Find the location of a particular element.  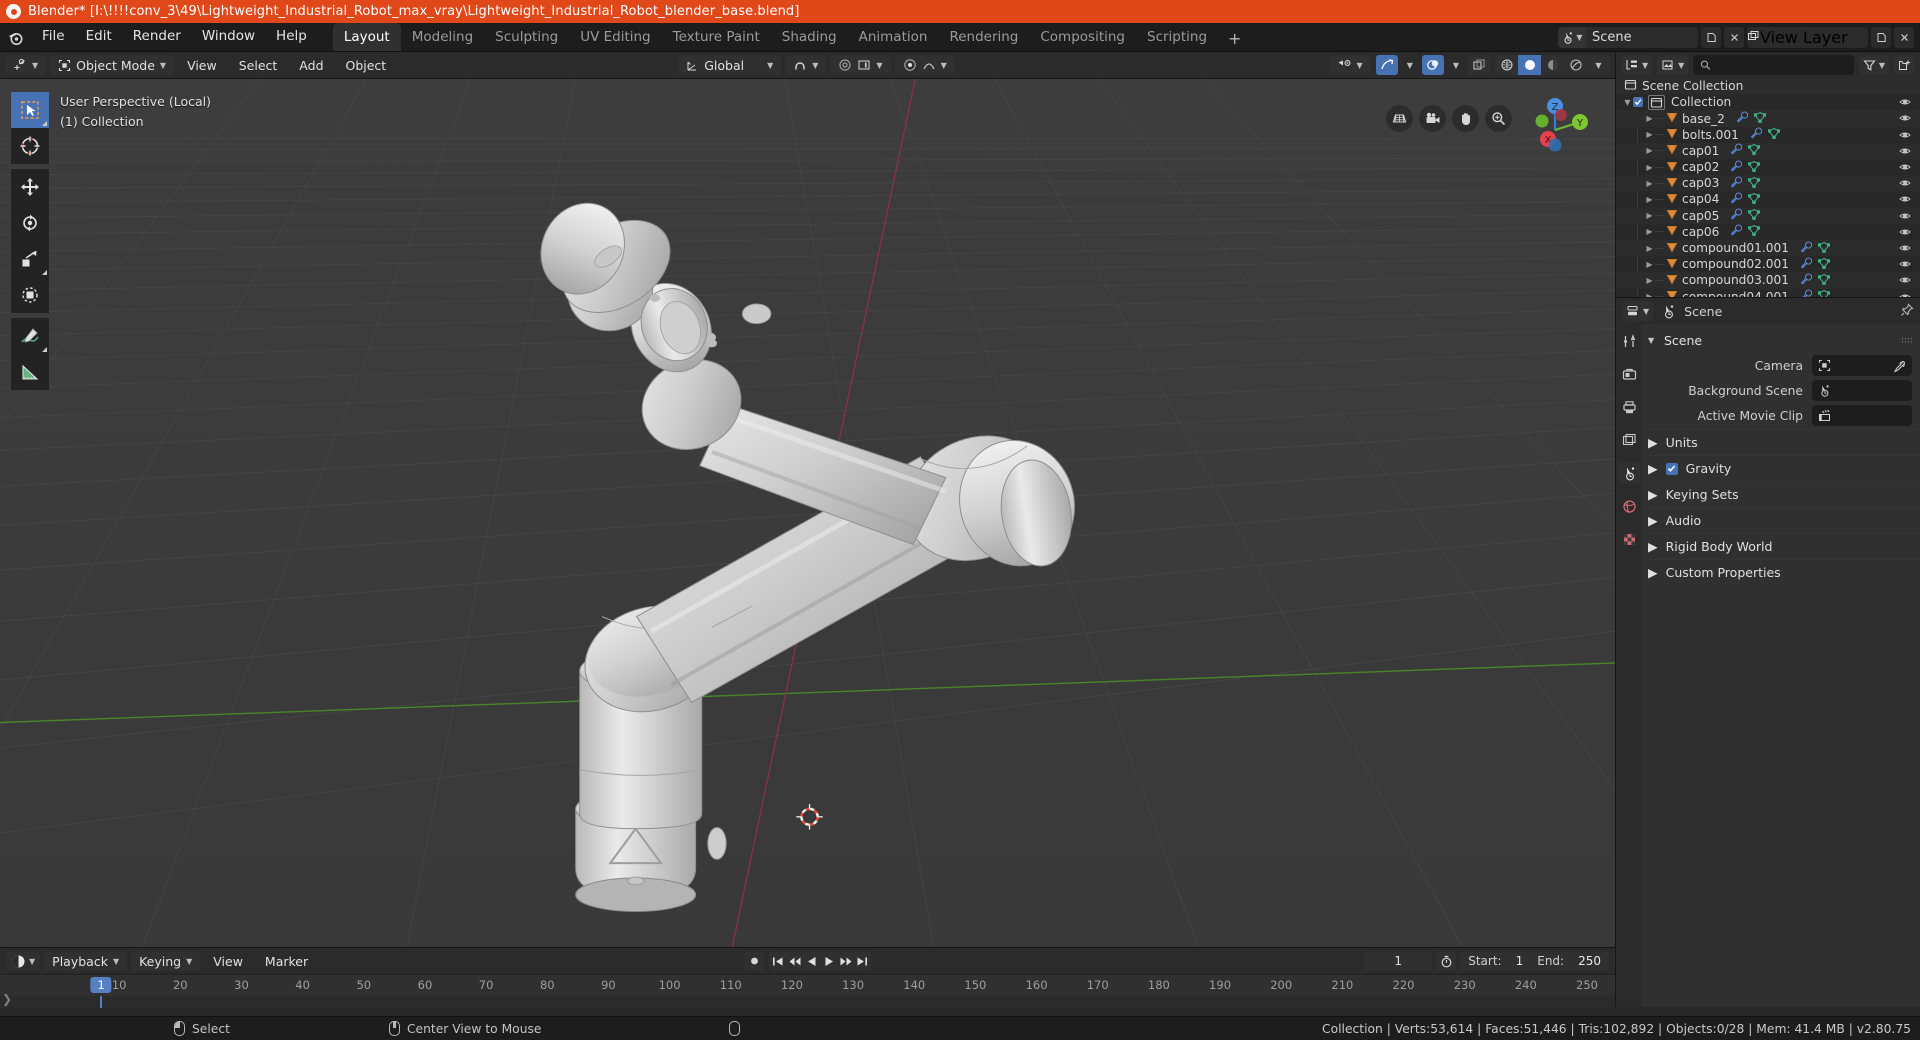

panel-gravity: ▶ Gravity is located at coordinates (1781, 468).